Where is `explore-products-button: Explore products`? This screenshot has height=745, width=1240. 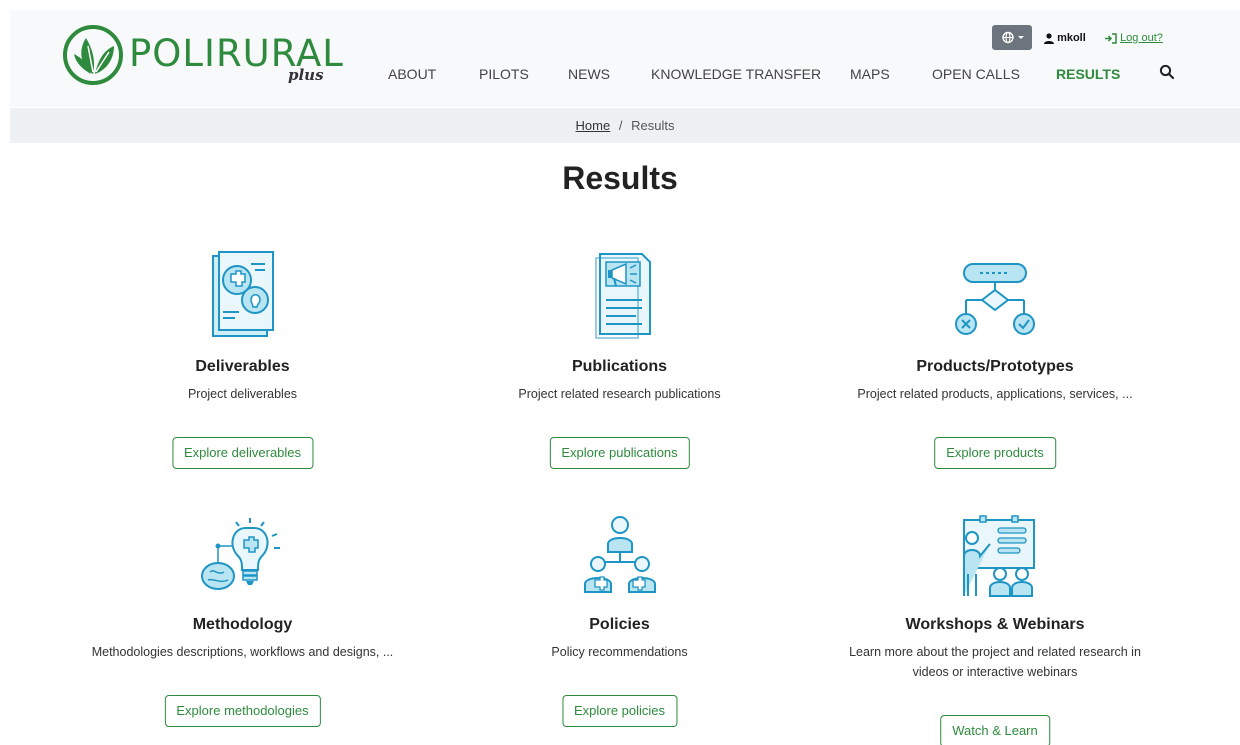 explore-products-button: Explore products is located at coordinates (995, 453).